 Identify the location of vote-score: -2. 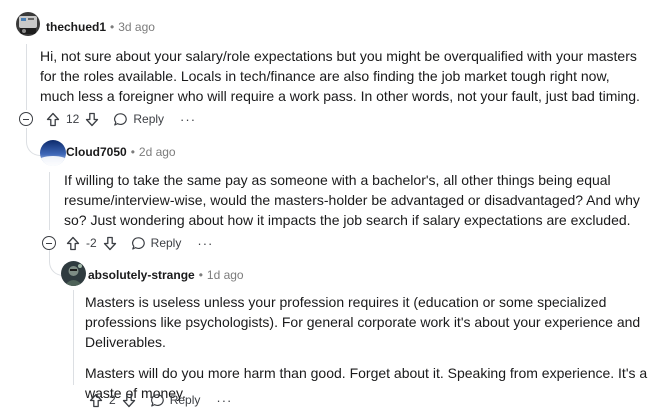
(91, 243).